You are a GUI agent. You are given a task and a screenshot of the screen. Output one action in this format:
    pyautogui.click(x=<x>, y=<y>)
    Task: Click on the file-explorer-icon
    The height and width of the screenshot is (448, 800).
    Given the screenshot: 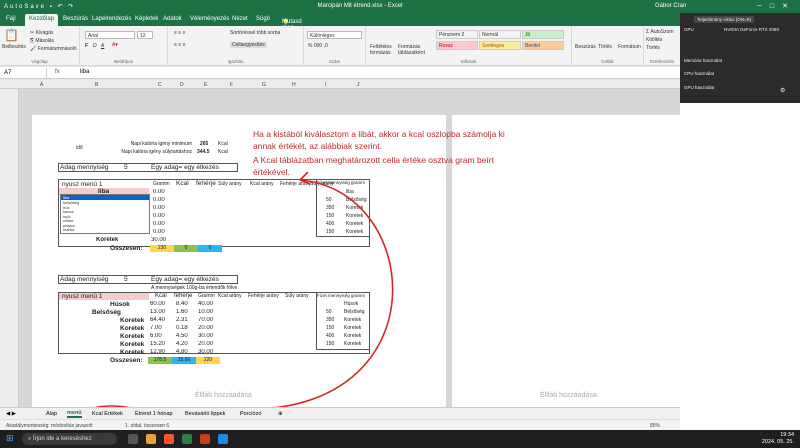 What is the action you would take?
    pyautogui.click(x=151, y=439)
    